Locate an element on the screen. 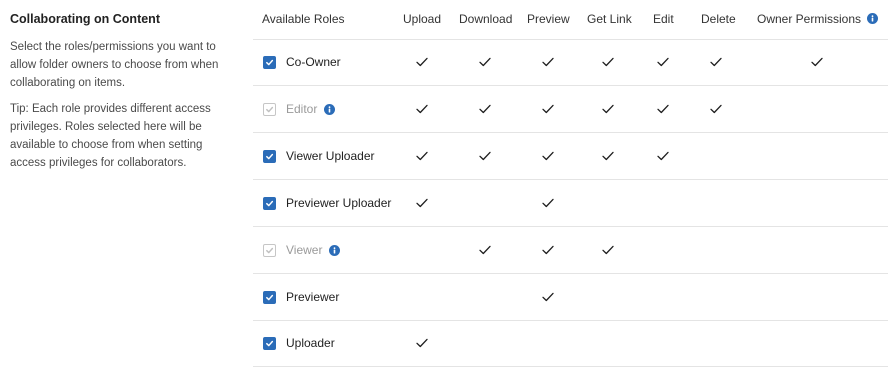  role-checkbox-previewer is located at coordinates (269, 297).